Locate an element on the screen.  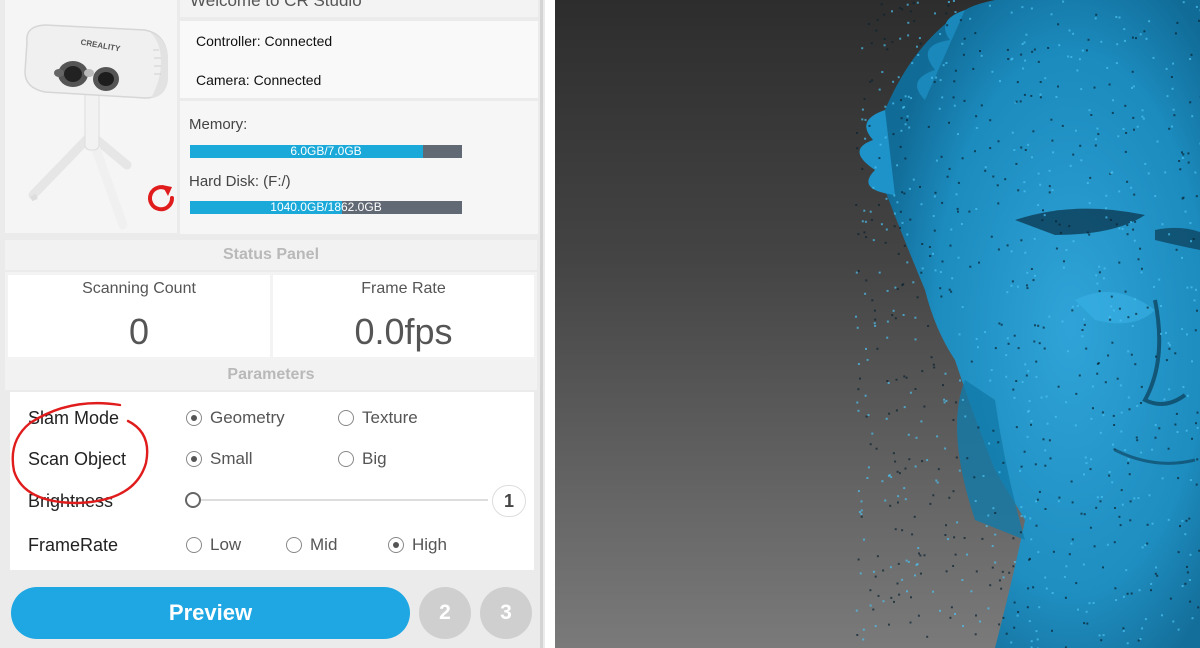
status-panel-title: Status Panel is located at coordinates (271, 255).